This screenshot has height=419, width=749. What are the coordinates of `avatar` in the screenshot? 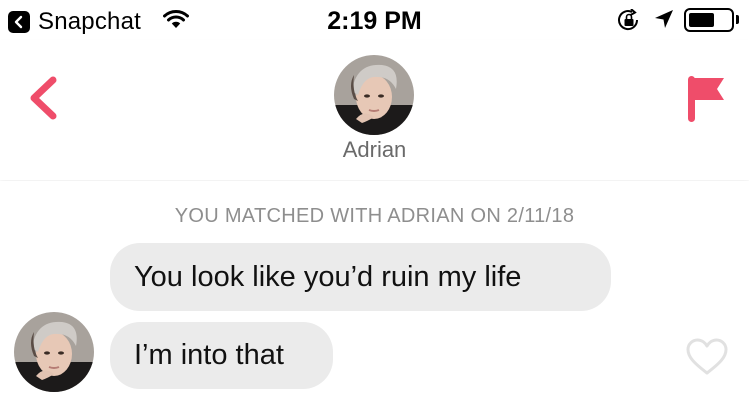 It's located at (374, 95).